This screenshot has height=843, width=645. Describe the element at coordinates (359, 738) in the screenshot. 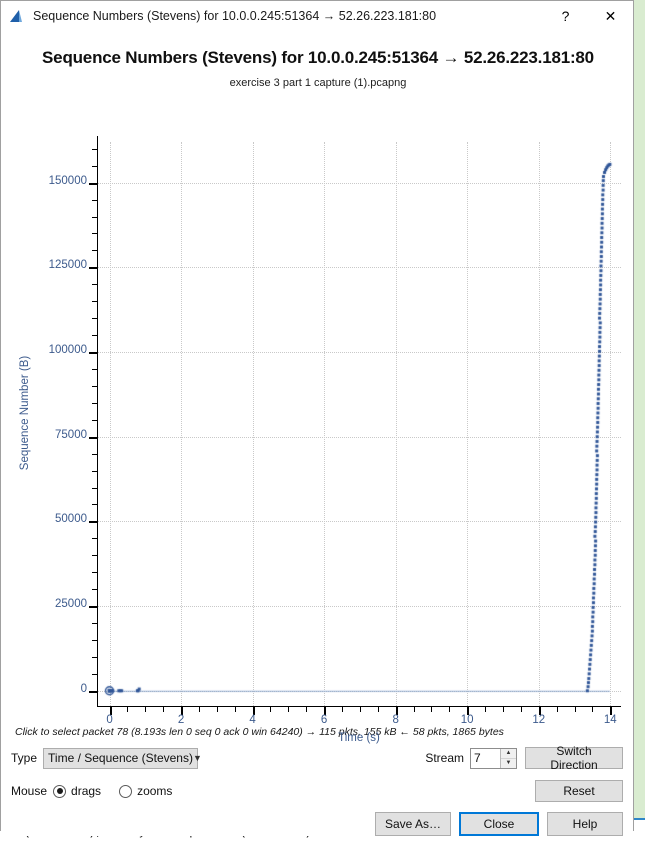

I see `x-axis-title: Time (s)` at that location.